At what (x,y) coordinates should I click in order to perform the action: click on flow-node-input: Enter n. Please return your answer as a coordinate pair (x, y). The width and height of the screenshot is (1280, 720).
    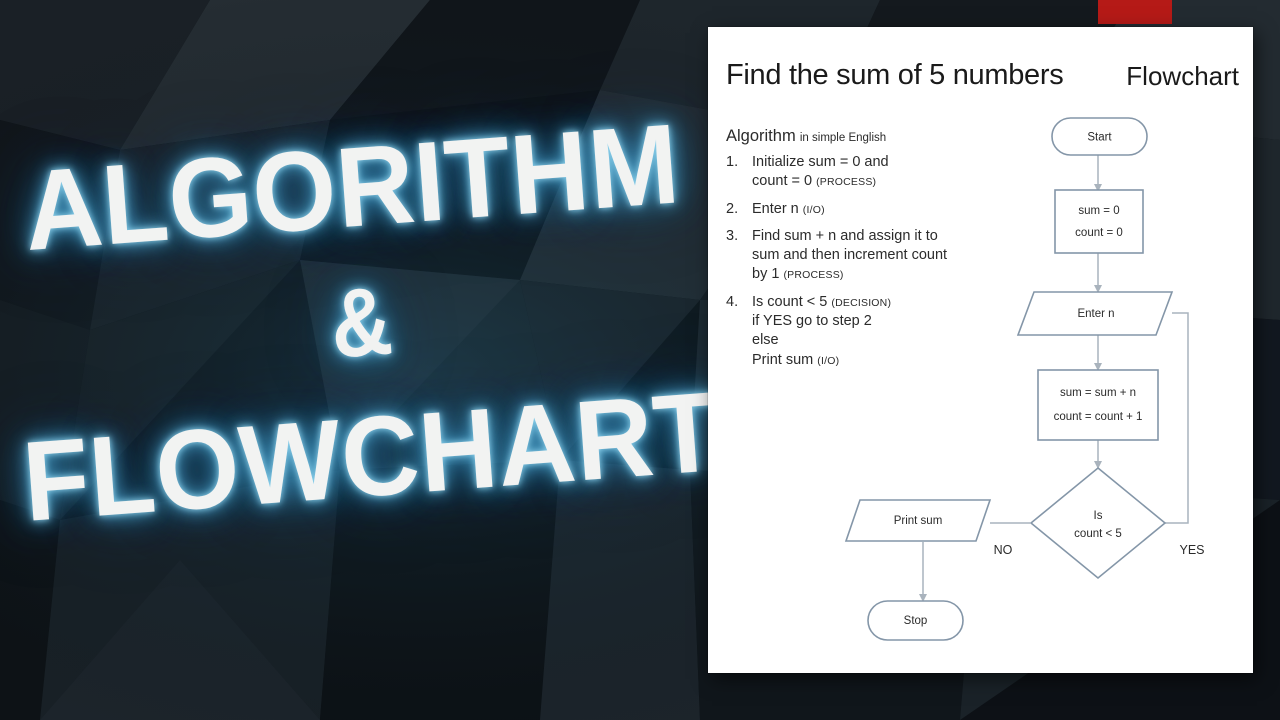
    Looking at the image, I should click on (1095, 313).